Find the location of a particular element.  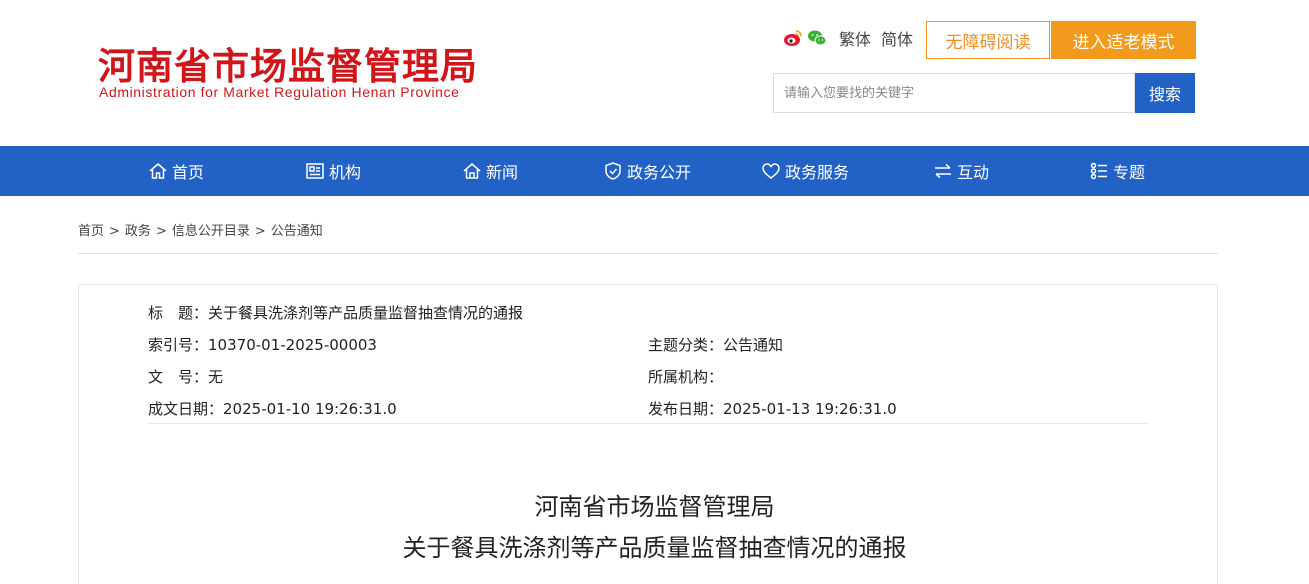

lang-traditional-link: 繁体 is located at coordinates (855, 38).